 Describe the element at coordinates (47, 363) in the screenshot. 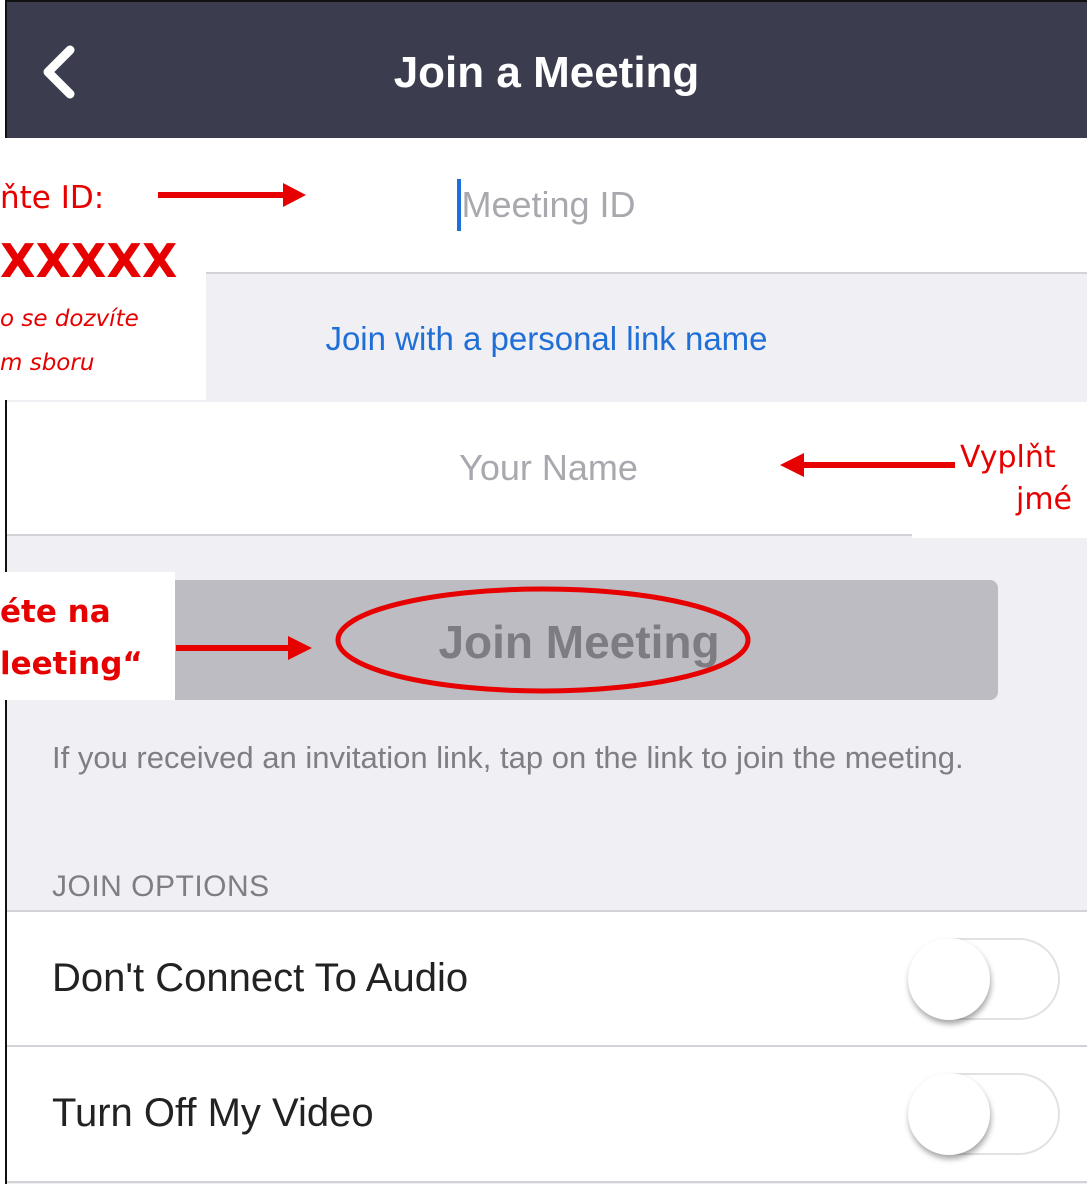

I see `annotation-text: m sboru` at that location.